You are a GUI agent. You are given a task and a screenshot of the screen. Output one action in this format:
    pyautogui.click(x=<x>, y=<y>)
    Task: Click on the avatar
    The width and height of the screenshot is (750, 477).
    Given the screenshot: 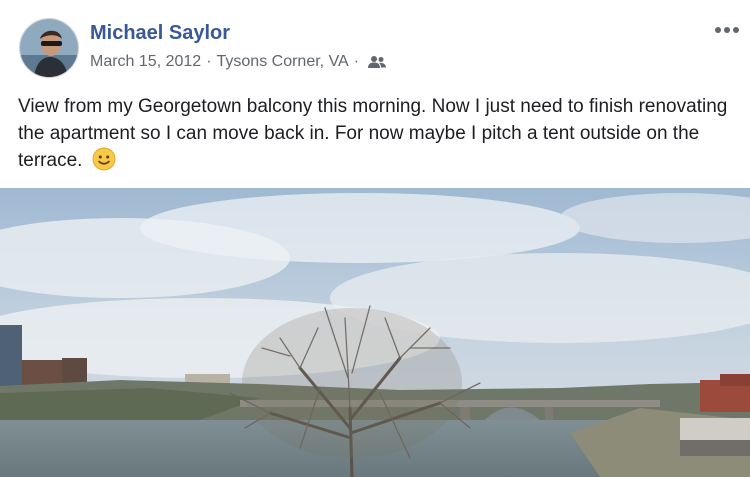 What is the action you would take?
    pyautogui.click(x=49, y=48)
    